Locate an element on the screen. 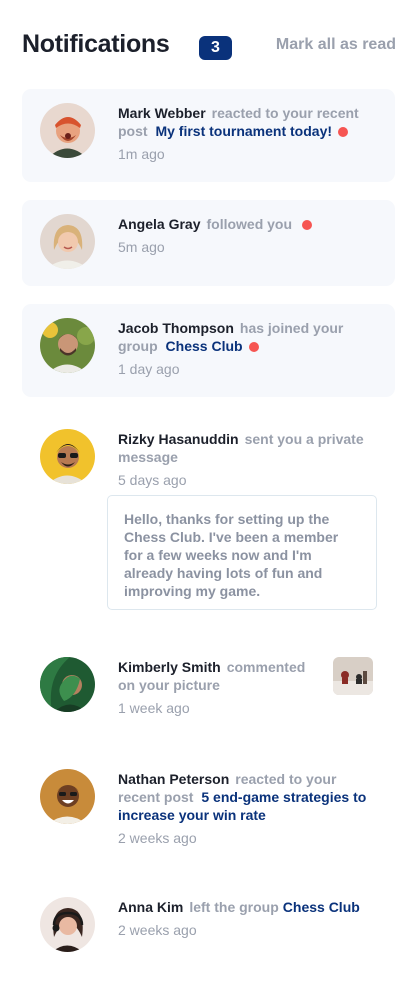  avatar-kimberly-smith is located at coordinates (67, 684).